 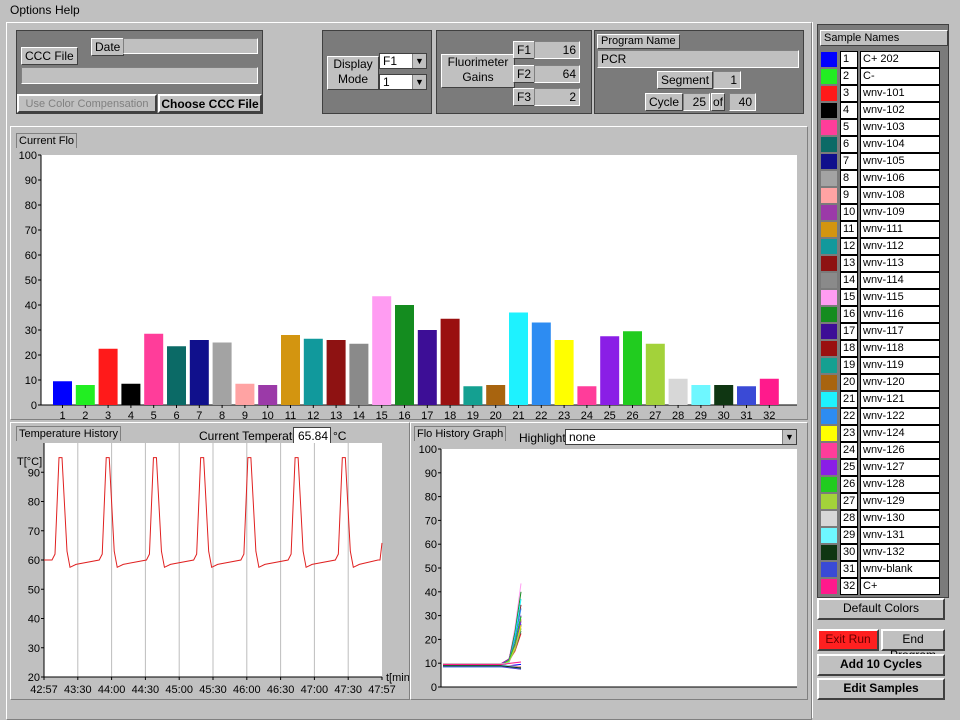 I want to click on sample-row: 11 wnv-111, so click(x=883, y=229).